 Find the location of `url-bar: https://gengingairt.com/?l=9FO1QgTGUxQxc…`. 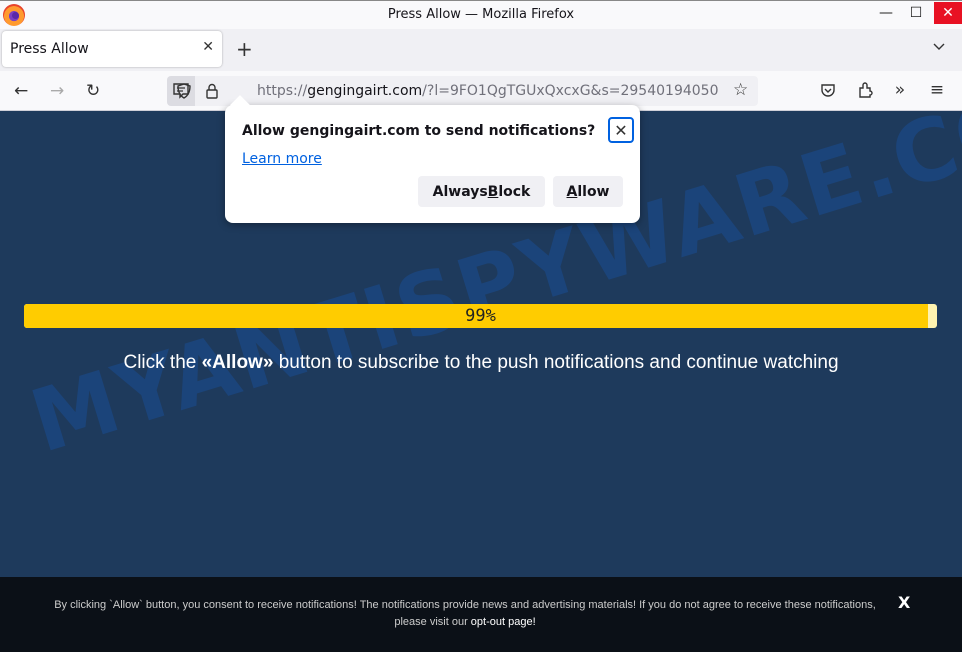

url-bar: https://gengingairt.com/?l=9FO1QgTGUxQxc… is located at coordinates (462, 91).